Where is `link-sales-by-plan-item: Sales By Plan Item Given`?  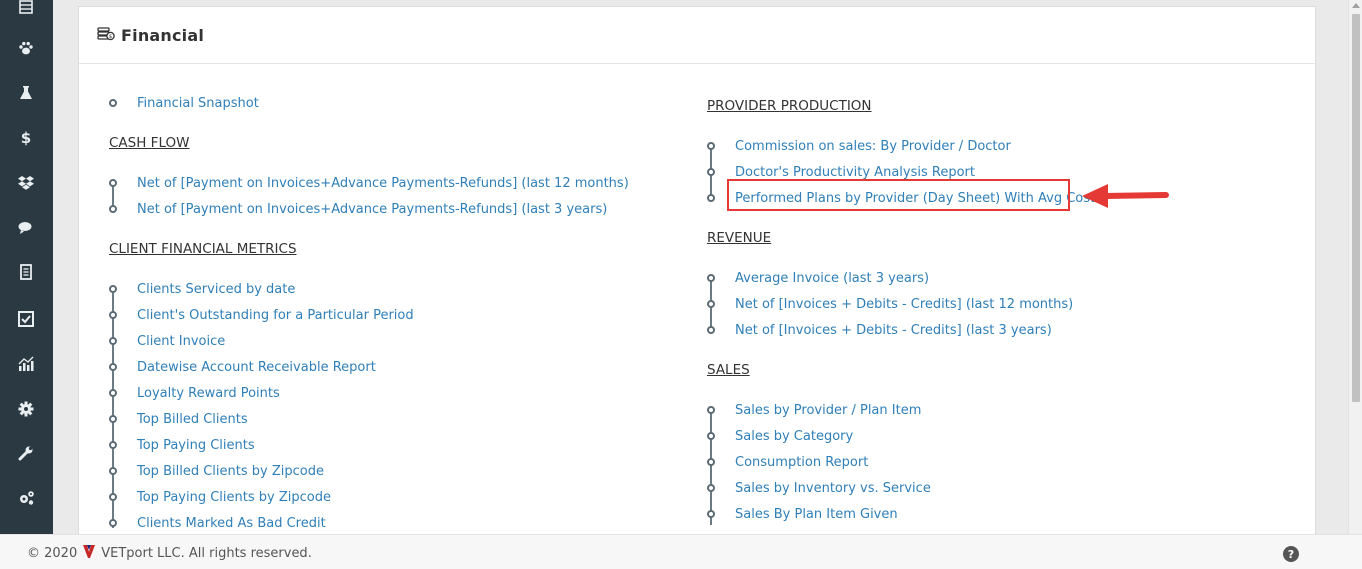
link-sales-by-plan-item: Sales By Plan Item Given is located at coordinates (816, 514).